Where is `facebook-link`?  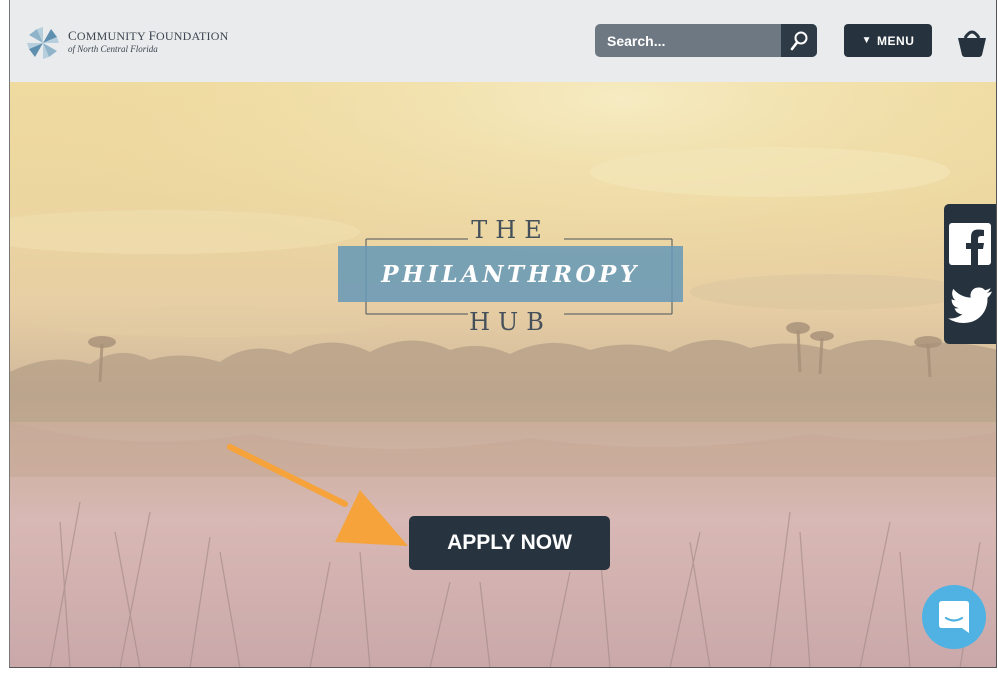
facebook-link is located at coordinates (970, 244).